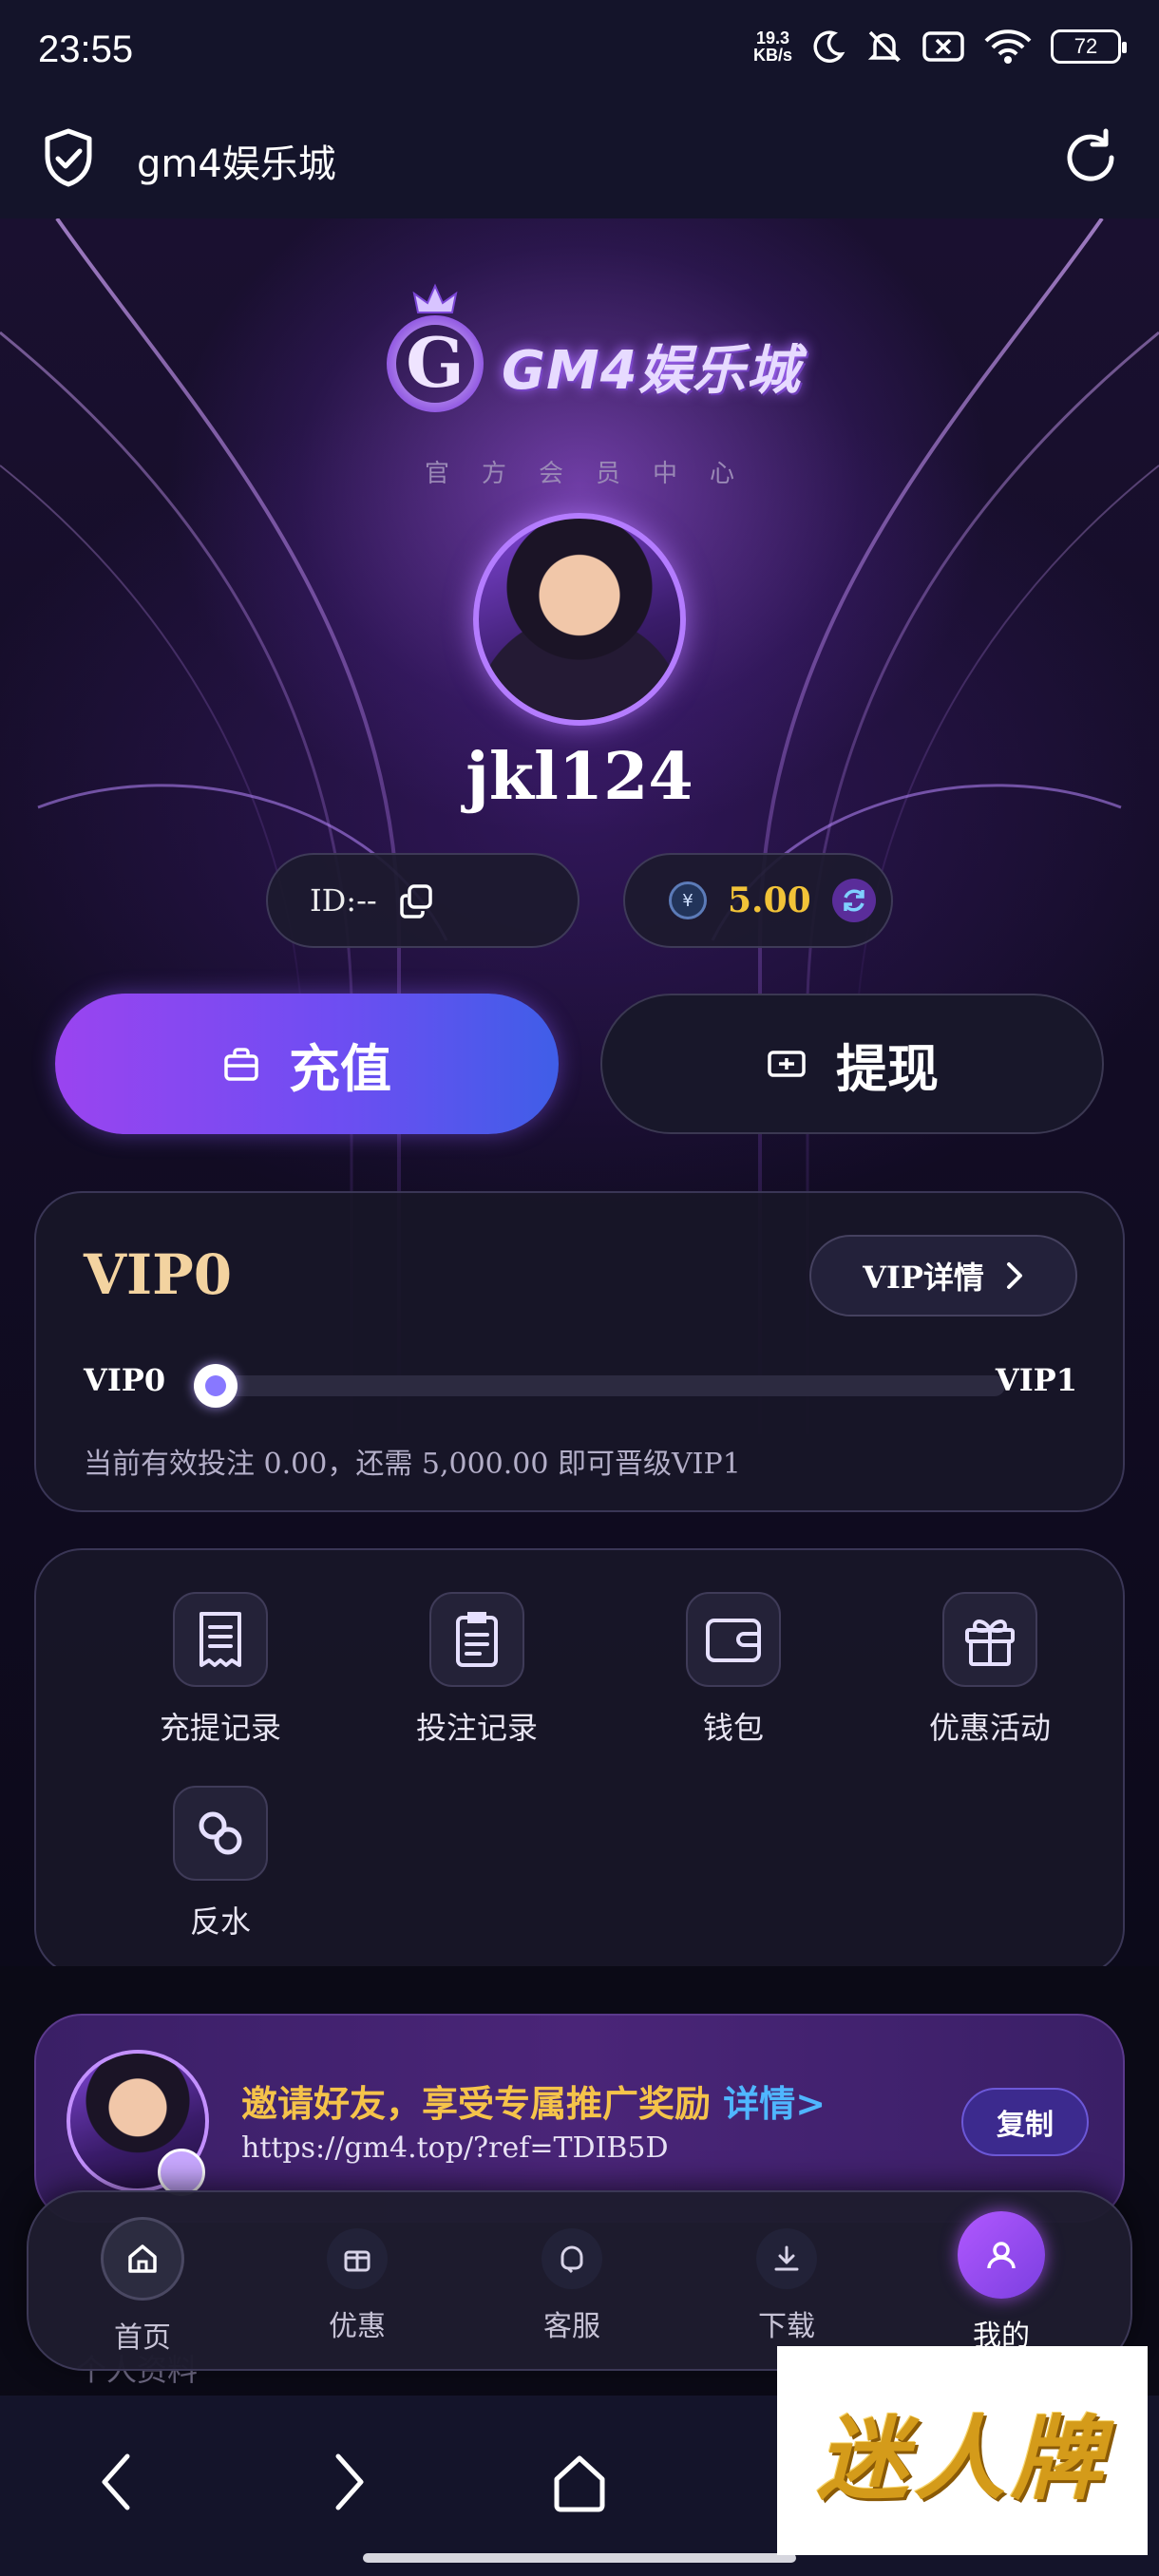 This screenshot has width=1159, height=2576. What do you see at coordinates (1025, 2122) in the screenshot?
I see `copy-button: 复制` at bounding box center [1025, 2122].